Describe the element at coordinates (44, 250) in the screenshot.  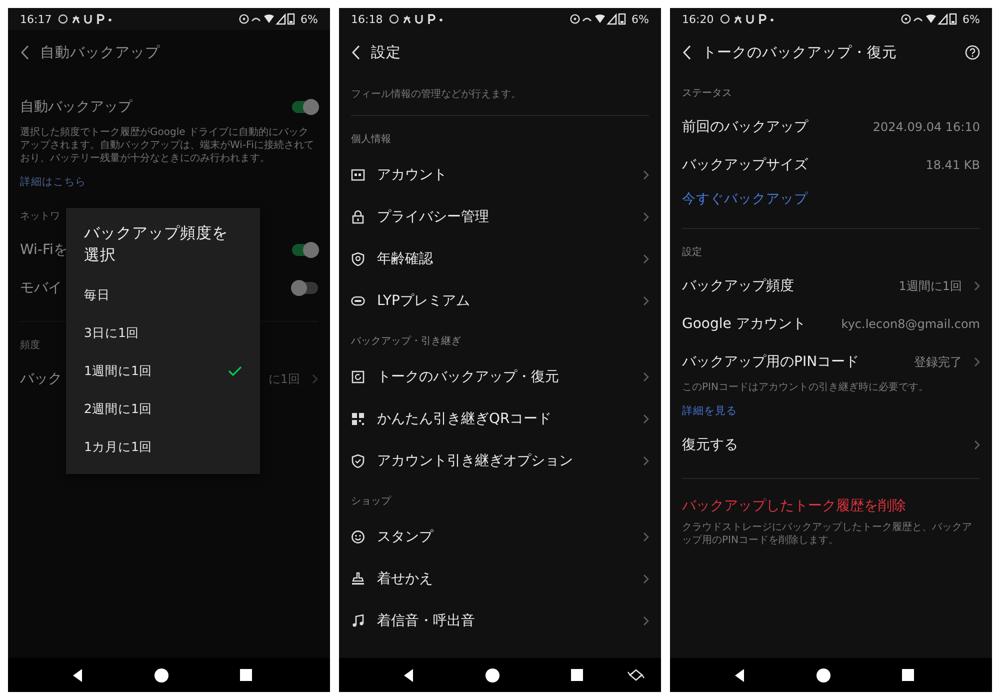
I see `setting-label: Wi-Fiを` at that location.